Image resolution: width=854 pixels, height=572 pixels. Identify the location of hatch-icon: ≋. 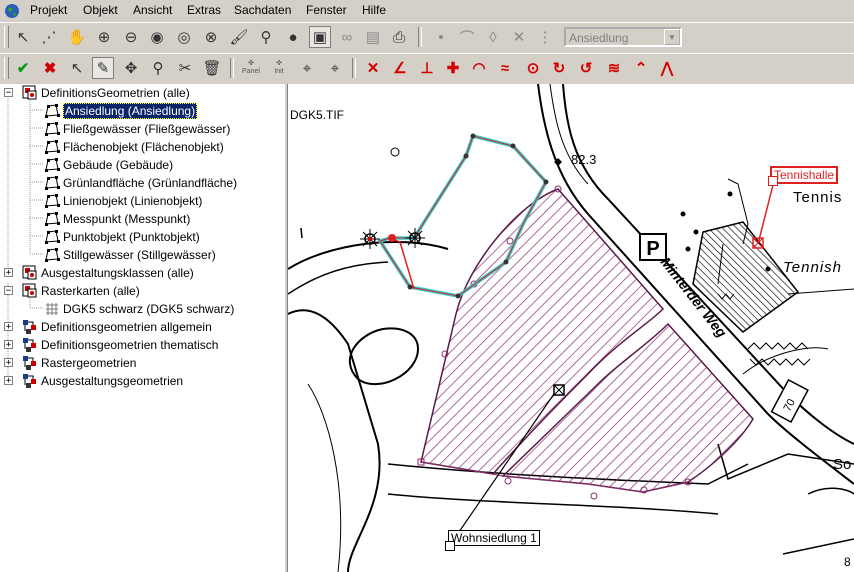
(614, 68).